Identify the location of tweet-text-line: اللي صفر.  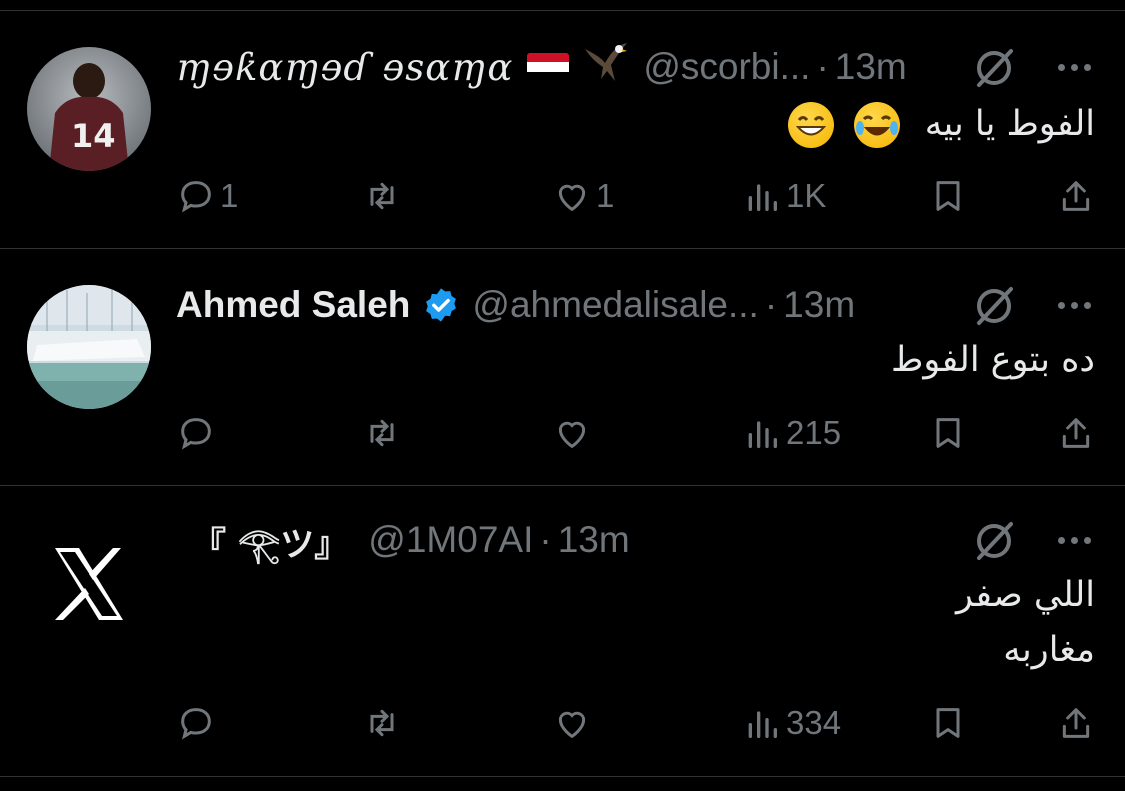
(1025, 595).